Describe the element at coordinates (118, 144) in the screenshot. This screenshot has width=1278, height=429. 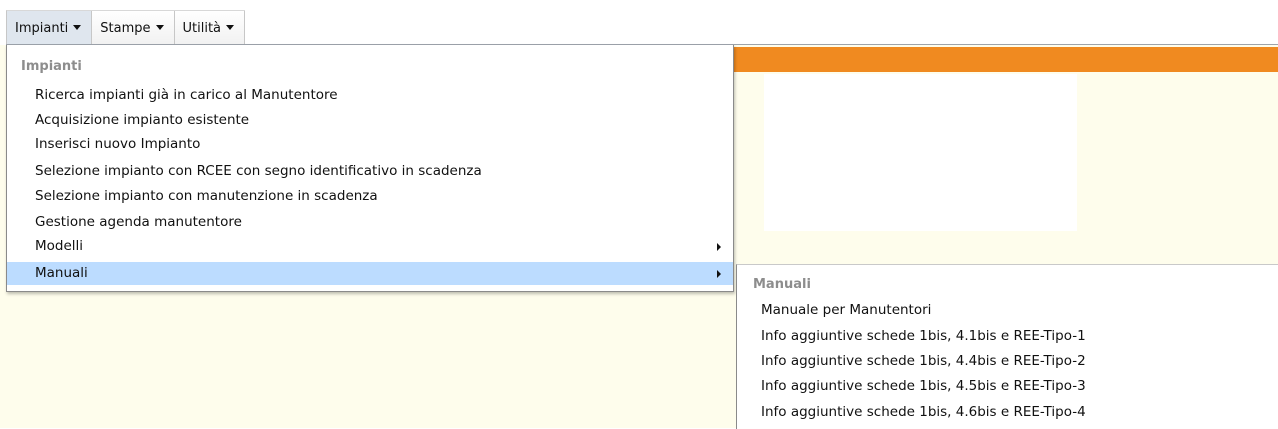
I see `menu-item-label: Inserisci nuovo Impianto` at that location.